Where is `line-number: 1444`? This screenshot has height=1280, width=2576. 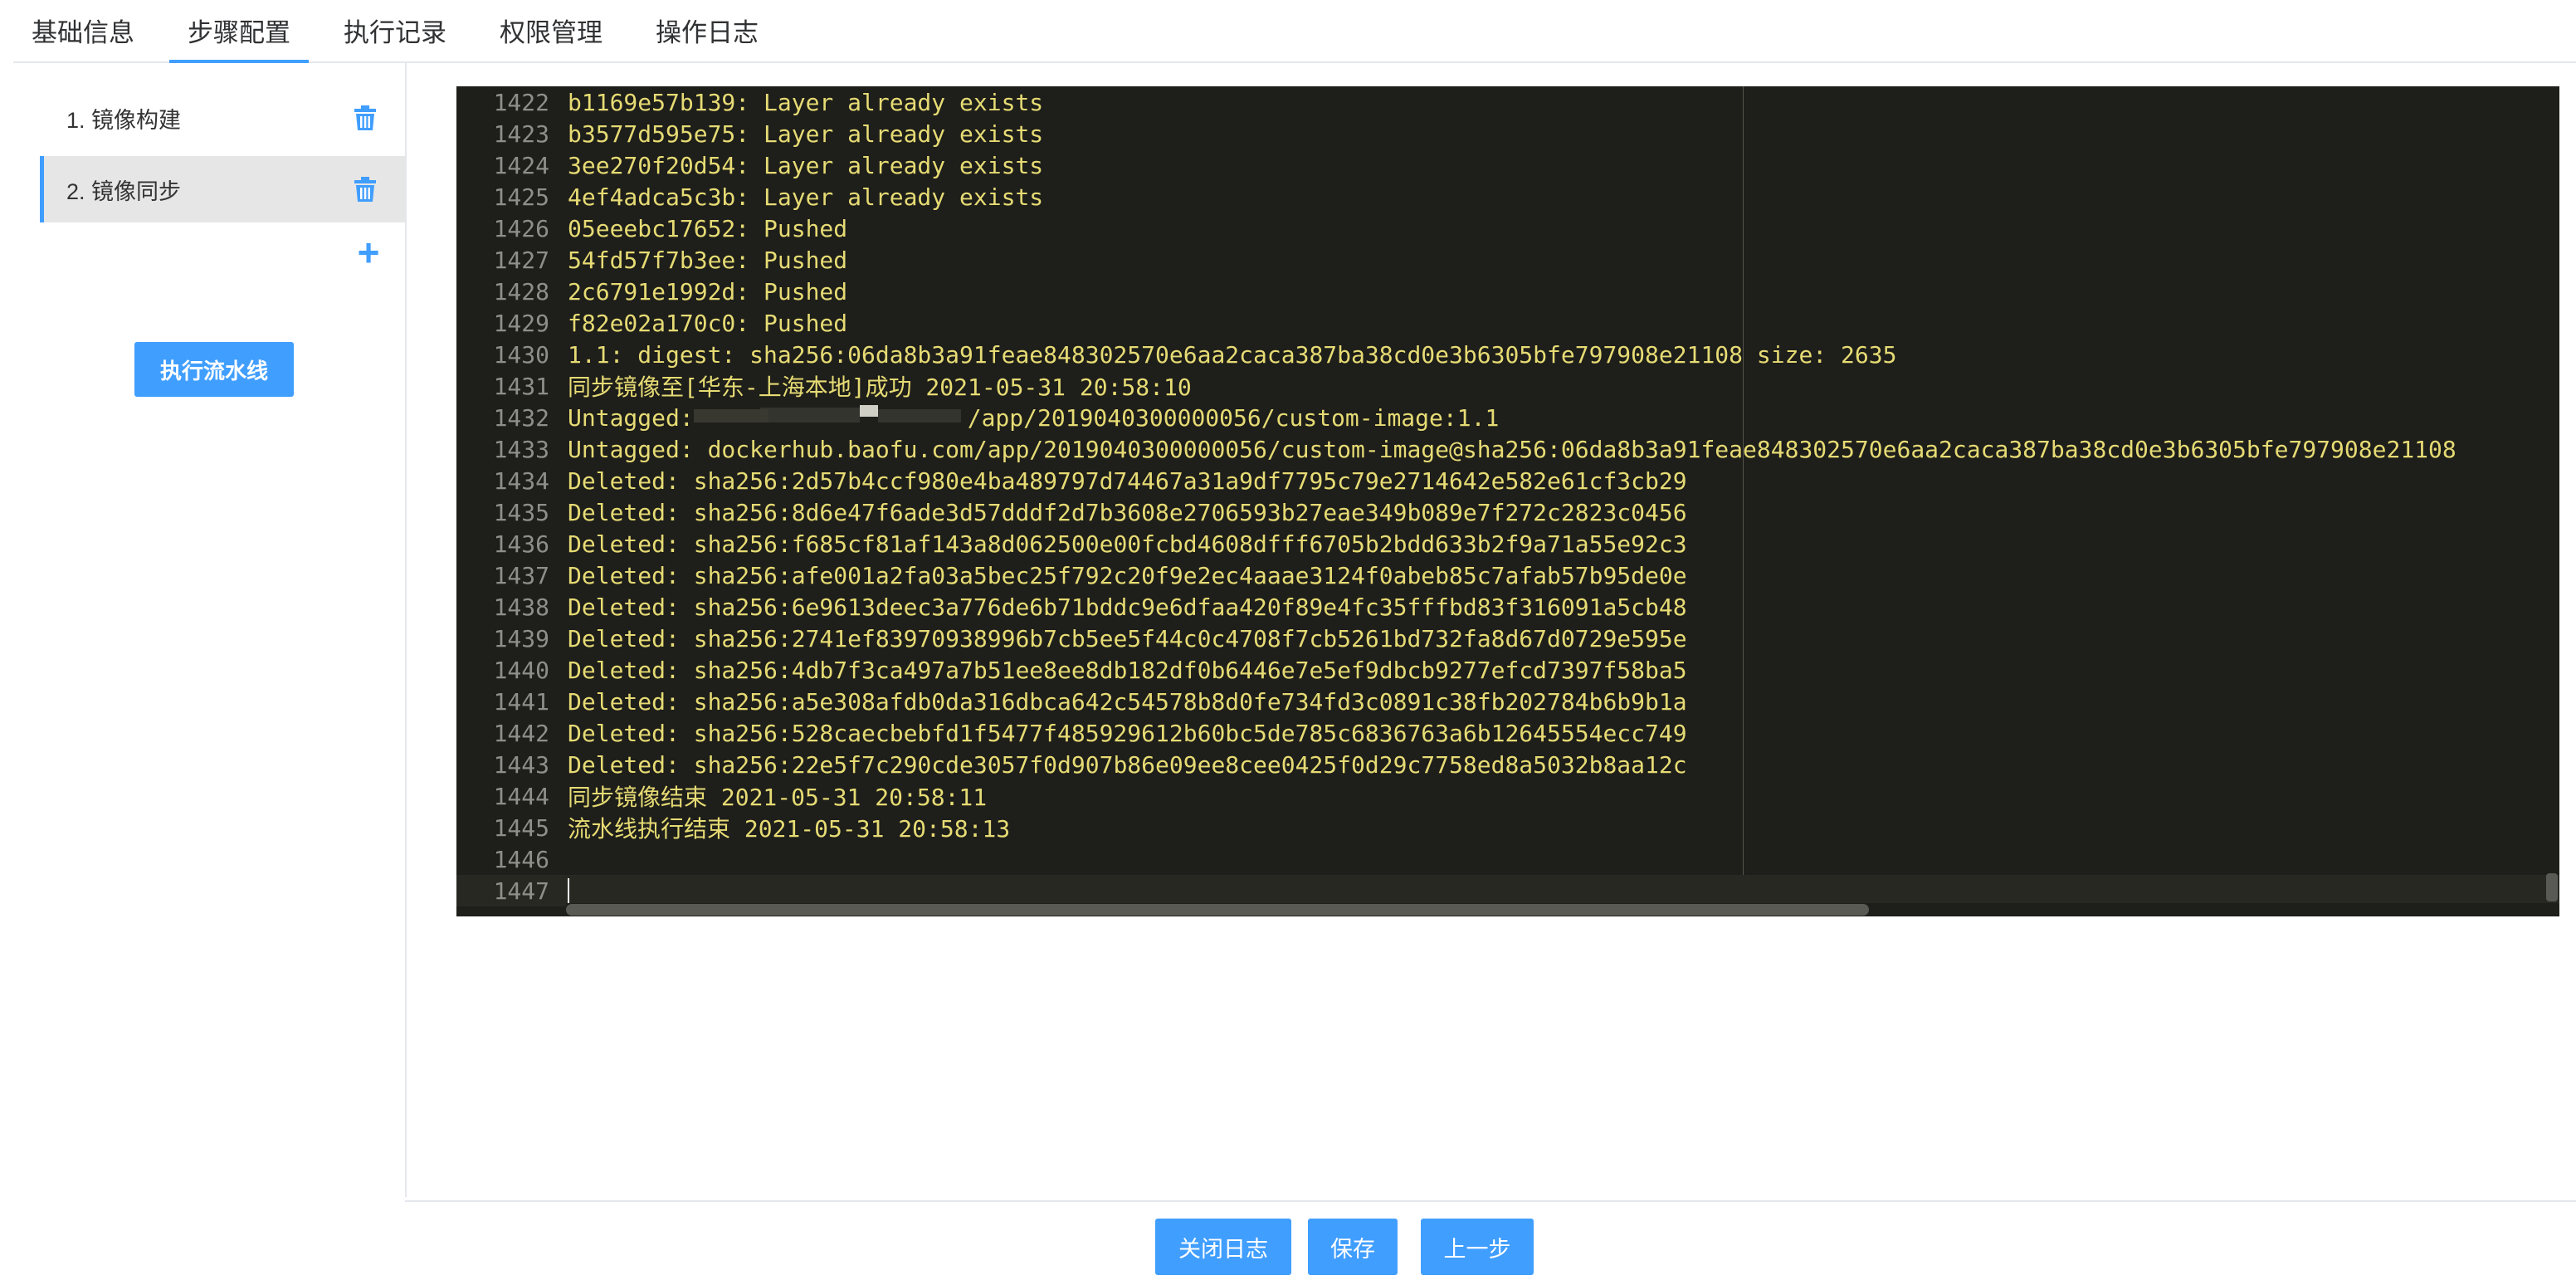
line-number: 1444 is located at coordinates (521, 796).